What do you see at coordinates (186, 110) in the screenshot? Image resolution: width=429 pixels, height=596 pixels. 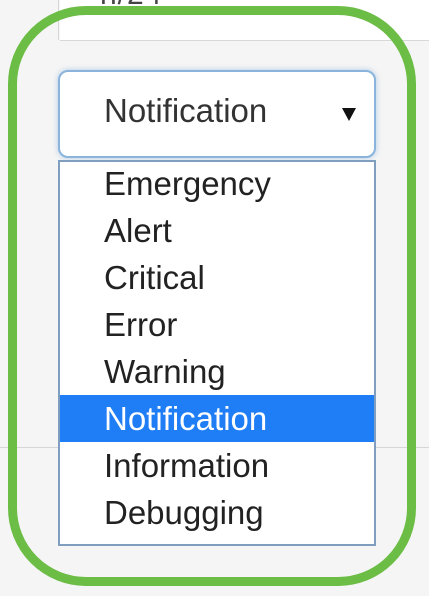 I see `severity-select-value: Notification` at bounding box center [186, 110].